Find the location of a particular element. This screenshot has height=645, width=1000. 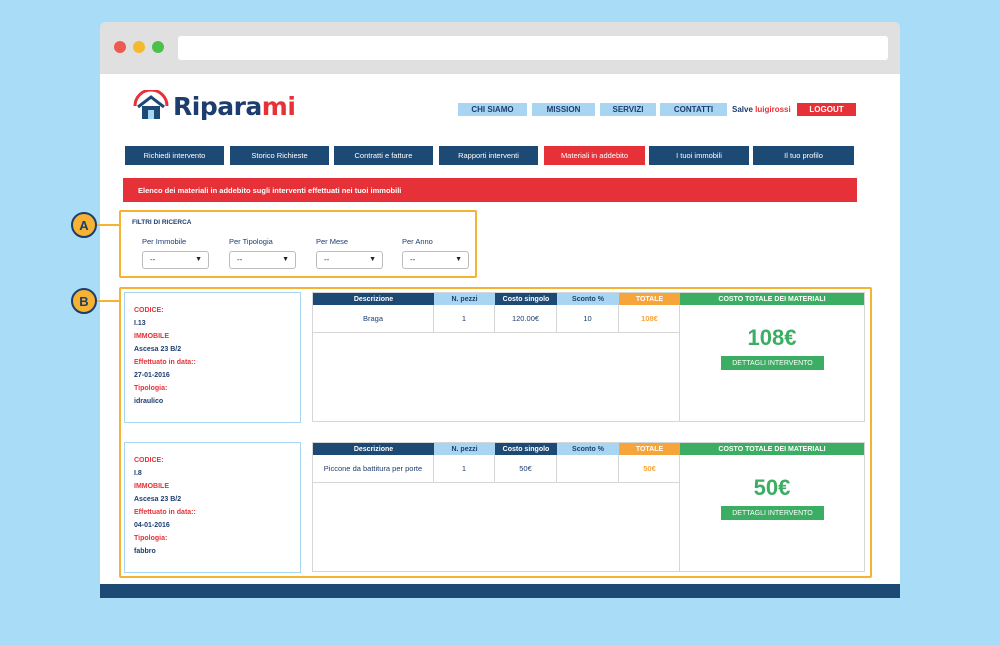

tab-tuo-profilo: Il tuo profilo is located at coordinates (803, 155).